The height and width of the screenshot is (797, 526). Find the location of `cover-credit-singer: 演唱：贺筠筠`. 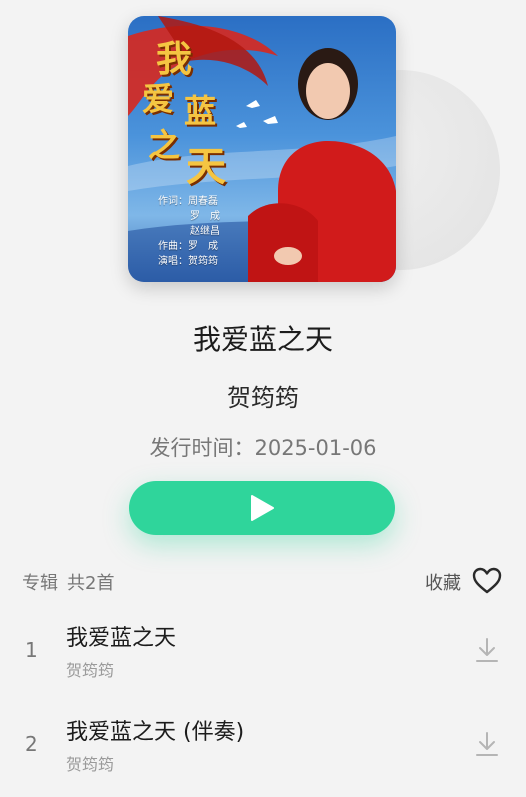

cover-credit-singer: 演唱：贺筠筠 is located at coordinates (188, 261).